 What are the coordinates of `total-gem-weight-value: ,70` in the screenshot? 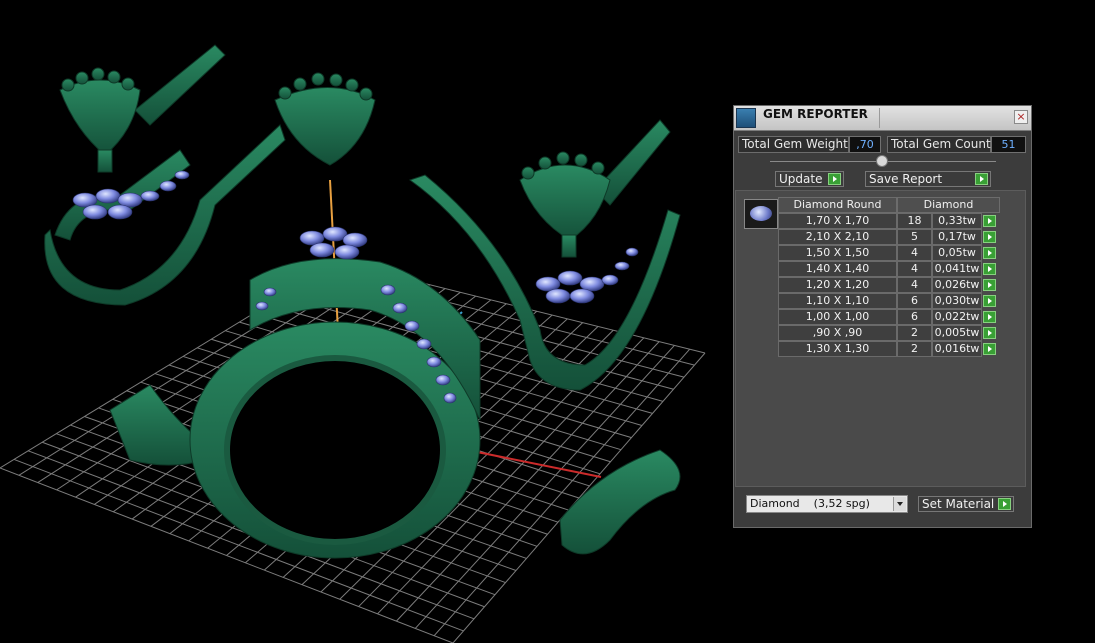 It's located at (865, 144).